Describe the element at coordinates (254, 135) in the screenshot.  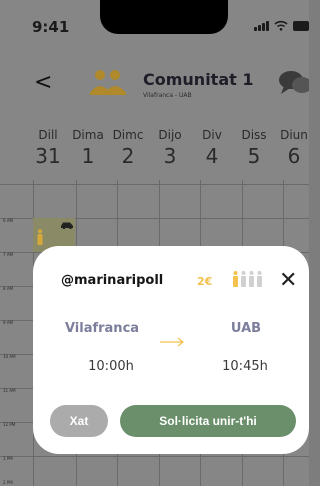
I see `day-name: Diss` at that location.